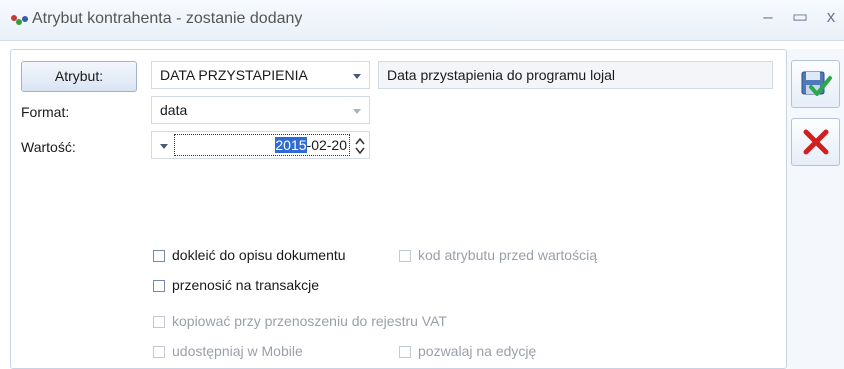 The width and height of the screenshot is (844, 369). What do you see at coordinates (19, 20) in the screenshot?
I see `app-icon` at bounding box center [19, 20].